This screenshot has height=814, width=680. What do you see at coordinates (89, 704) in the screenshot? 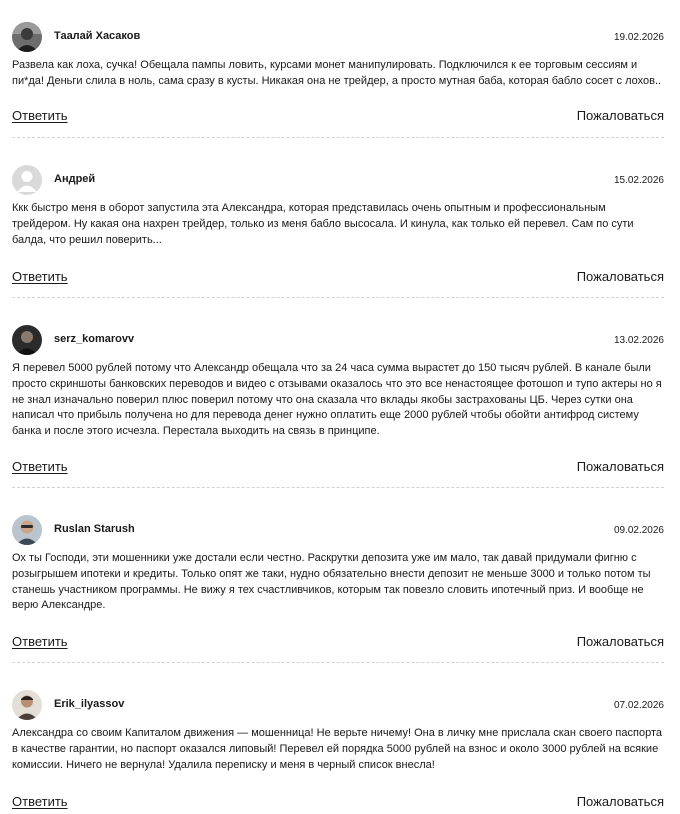
I see `comment-author: Erik_ilyassov` at bounding box center [89, 704].